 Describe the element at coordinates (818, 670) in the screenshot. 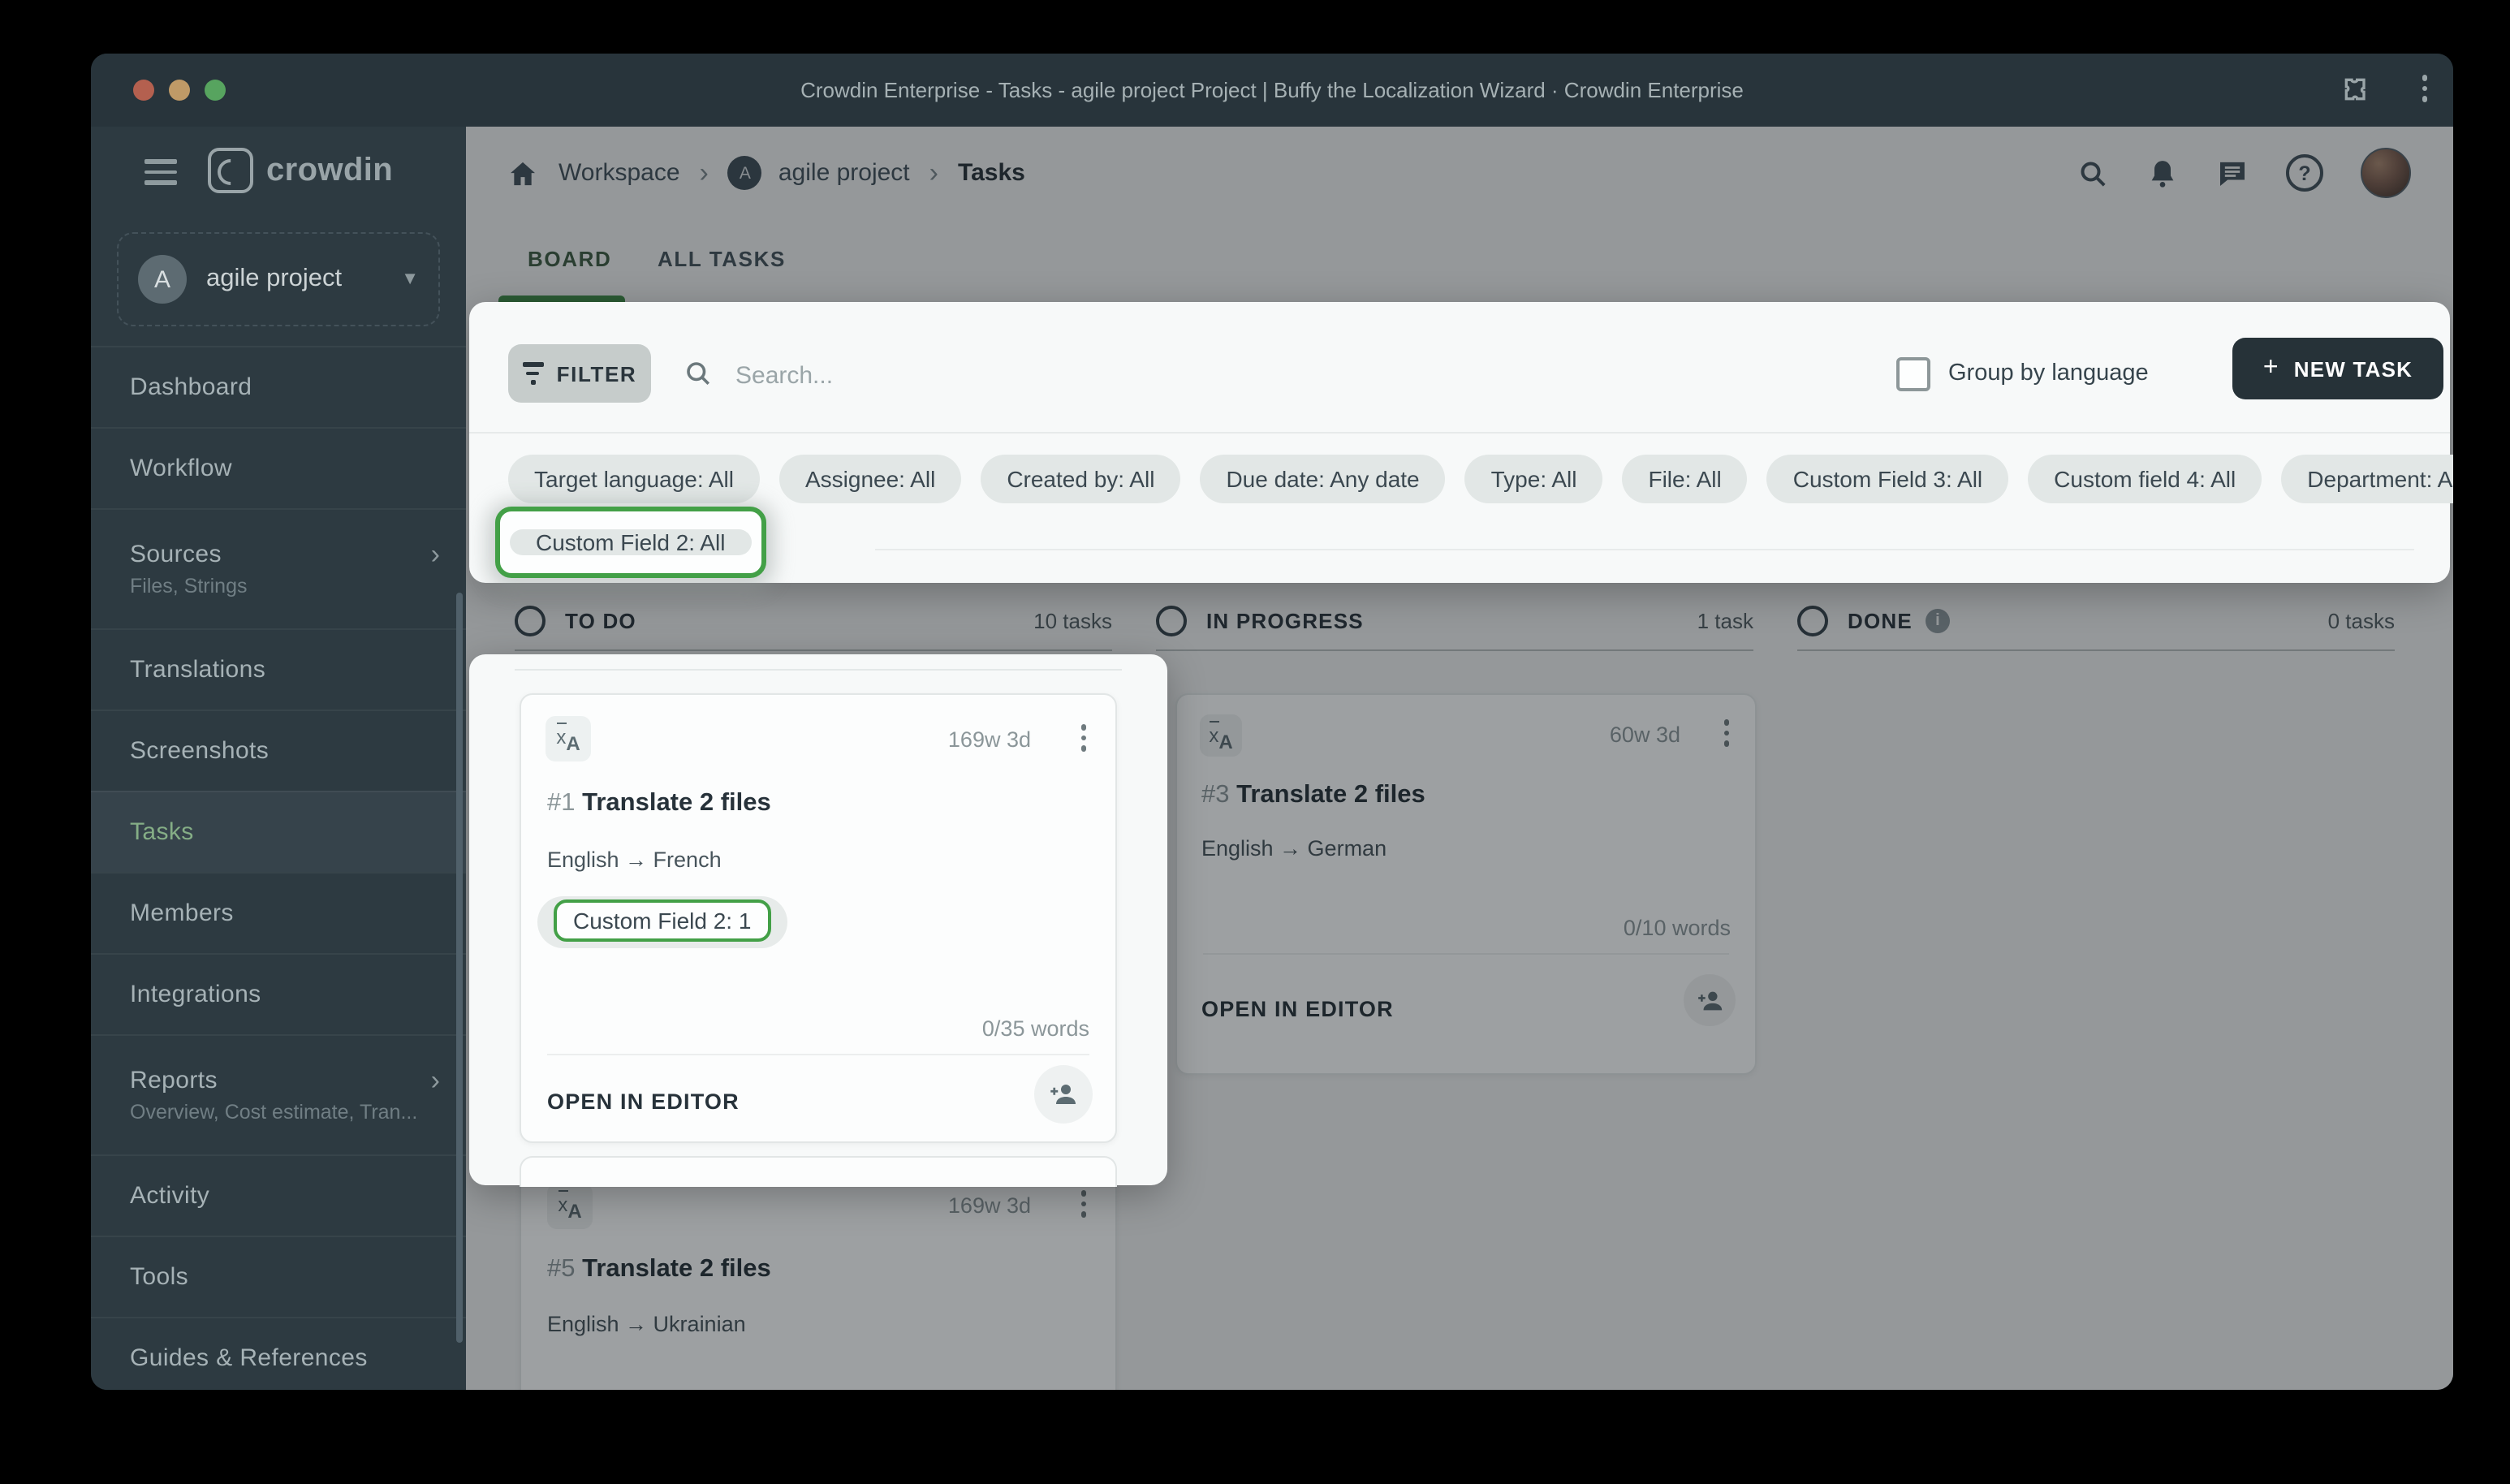

I see `column-divider` at that location.